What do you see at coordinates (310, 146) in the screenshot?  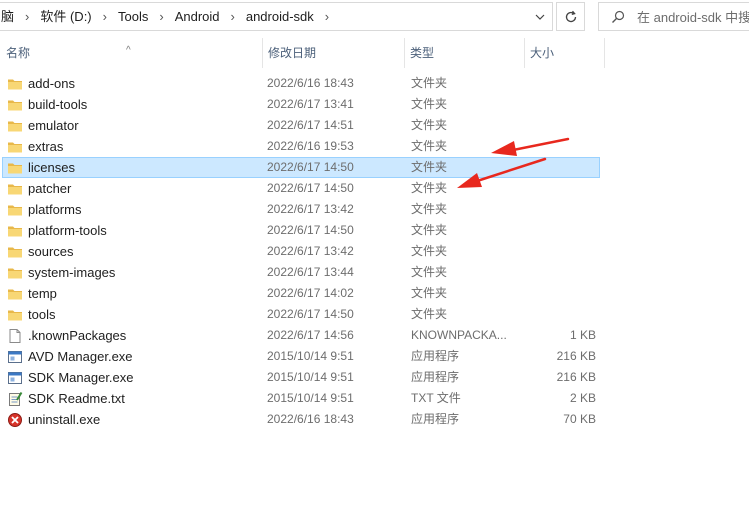 I see `file-date: 2022/6/16 19:53` at bounding box center [310, 146].